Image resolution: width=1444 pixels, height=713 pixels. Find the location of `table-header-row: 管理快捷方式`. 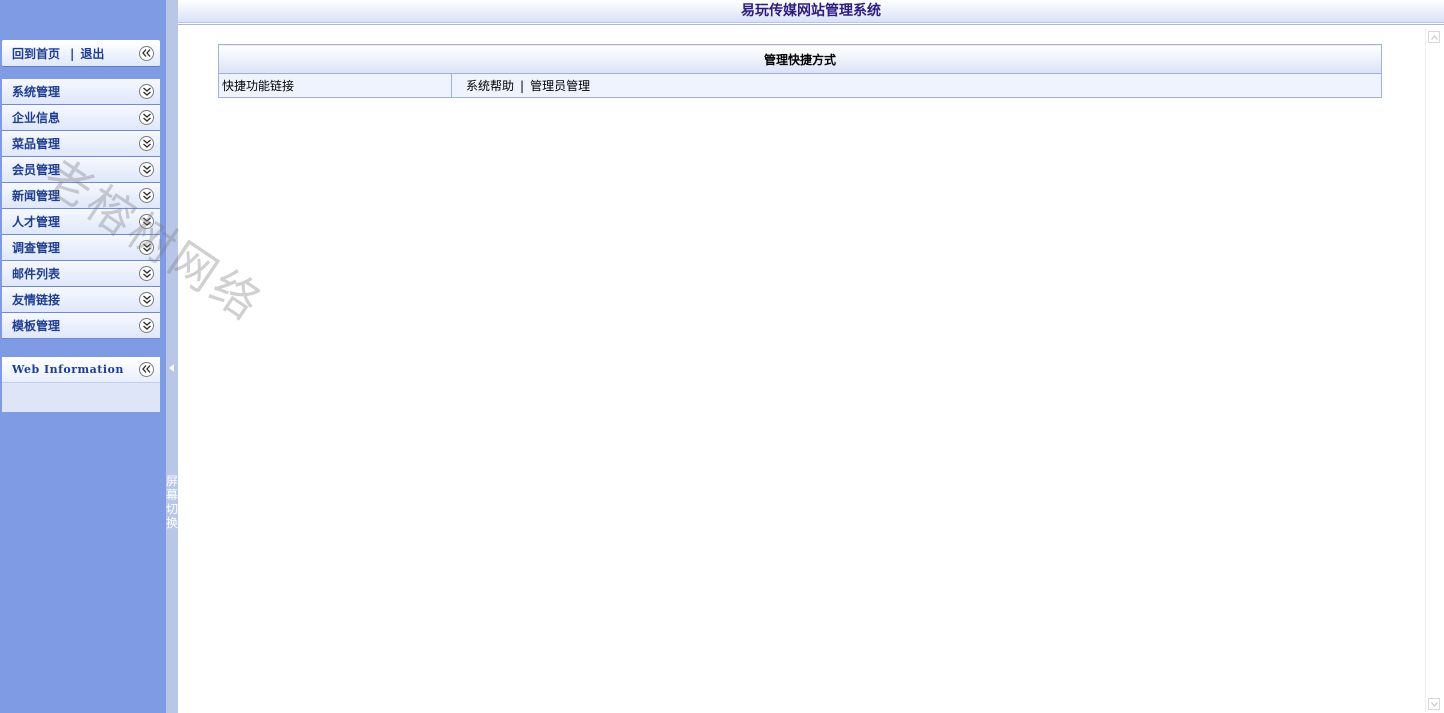

table-header-row: 管理快捷方式 is located at coordinates (800, 59).